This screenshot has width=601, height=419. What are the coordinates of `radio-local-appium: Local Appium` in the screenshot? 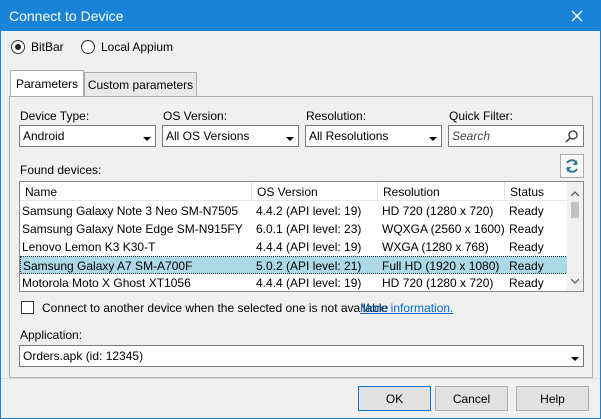 It's located at (127, 47).